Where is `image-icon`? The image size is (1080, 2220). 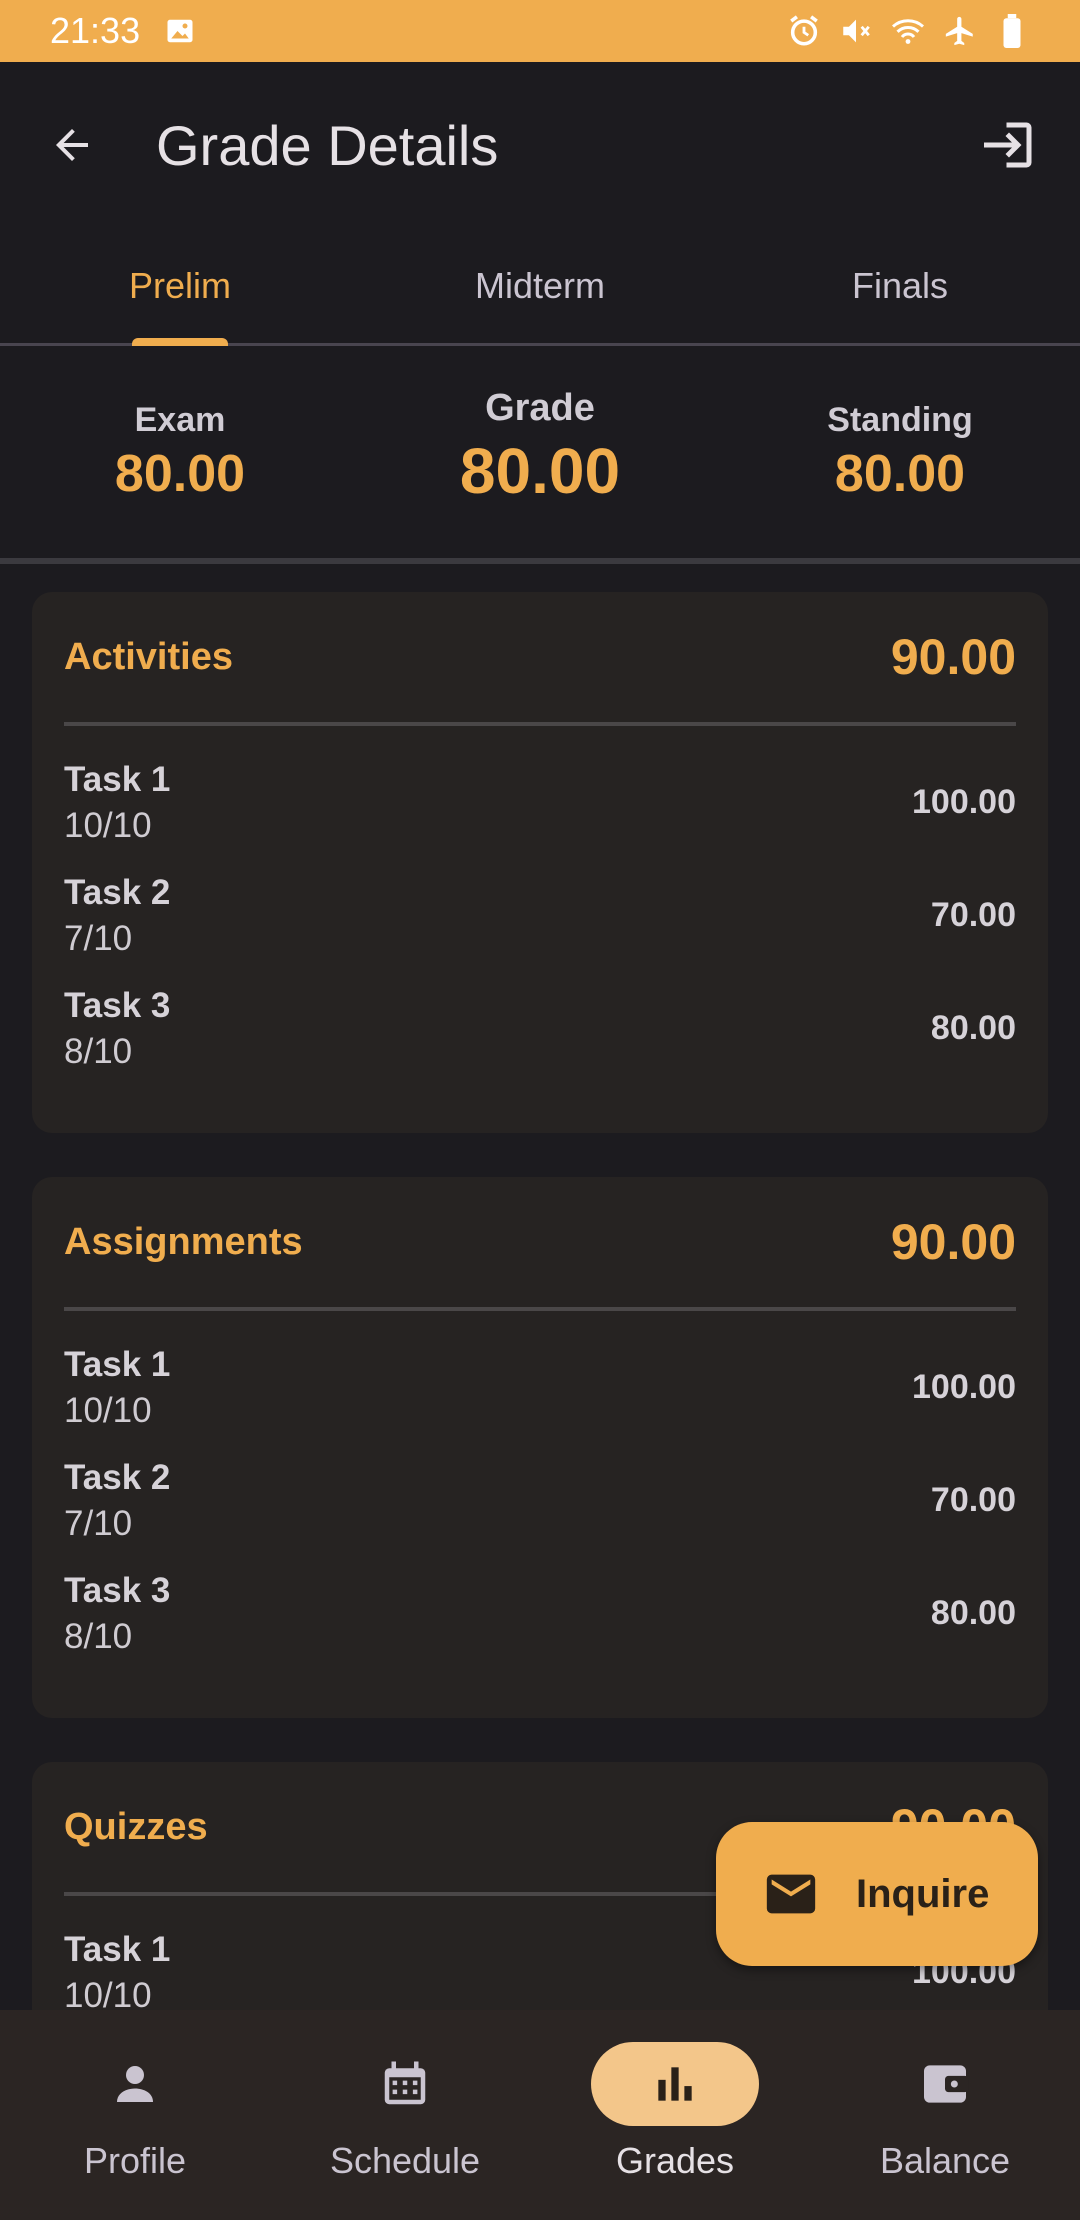 image-icon is located at coordinates (180, 31).